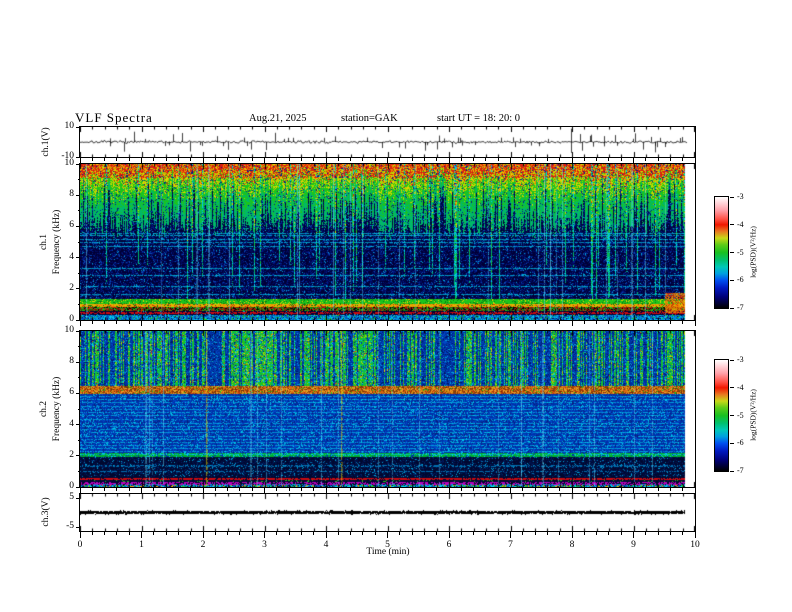 This screenshot has width=792, height=612. Describe the element at coordinates (71, 287) in the screenshot. I see `y-tick-label: 2` at that location.